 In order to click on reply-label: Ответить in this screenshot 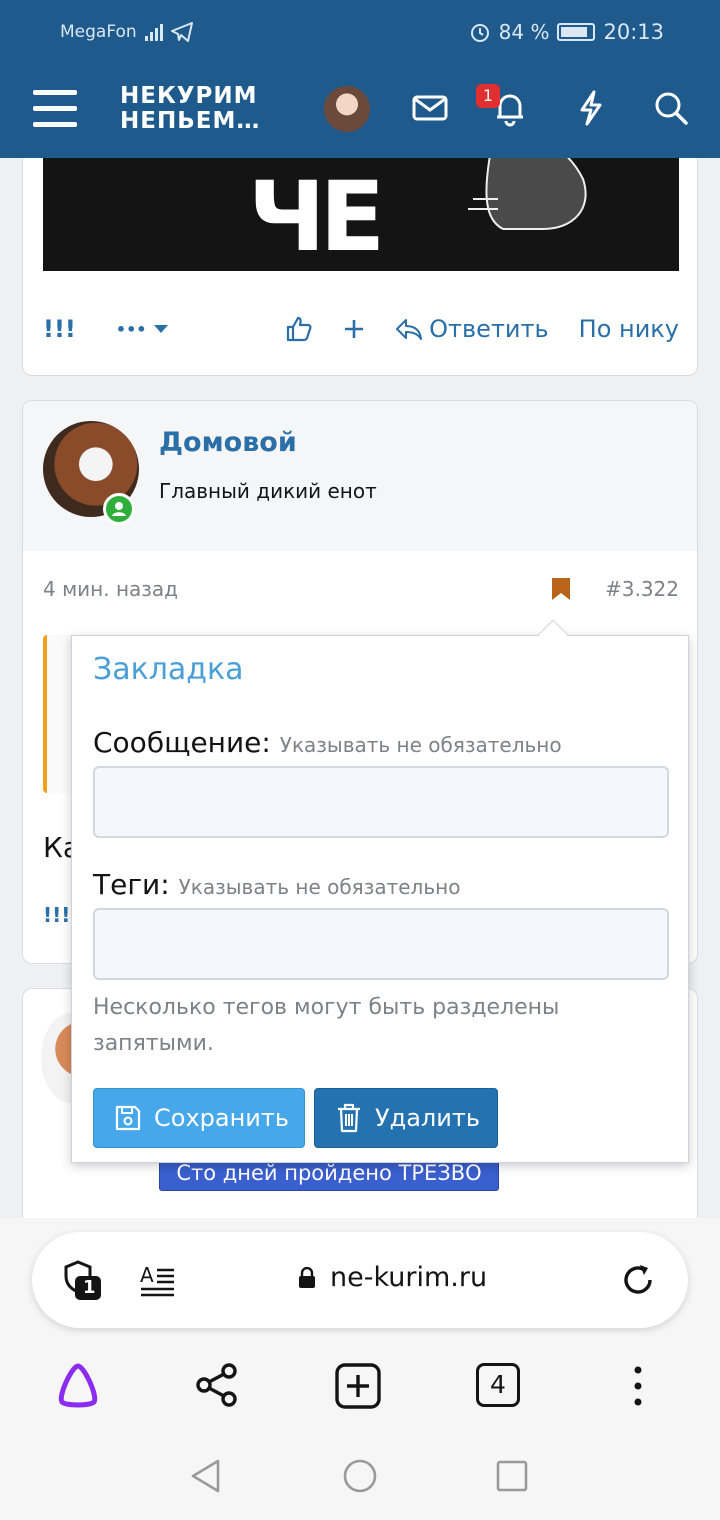, I will do `click(489, 329)`.